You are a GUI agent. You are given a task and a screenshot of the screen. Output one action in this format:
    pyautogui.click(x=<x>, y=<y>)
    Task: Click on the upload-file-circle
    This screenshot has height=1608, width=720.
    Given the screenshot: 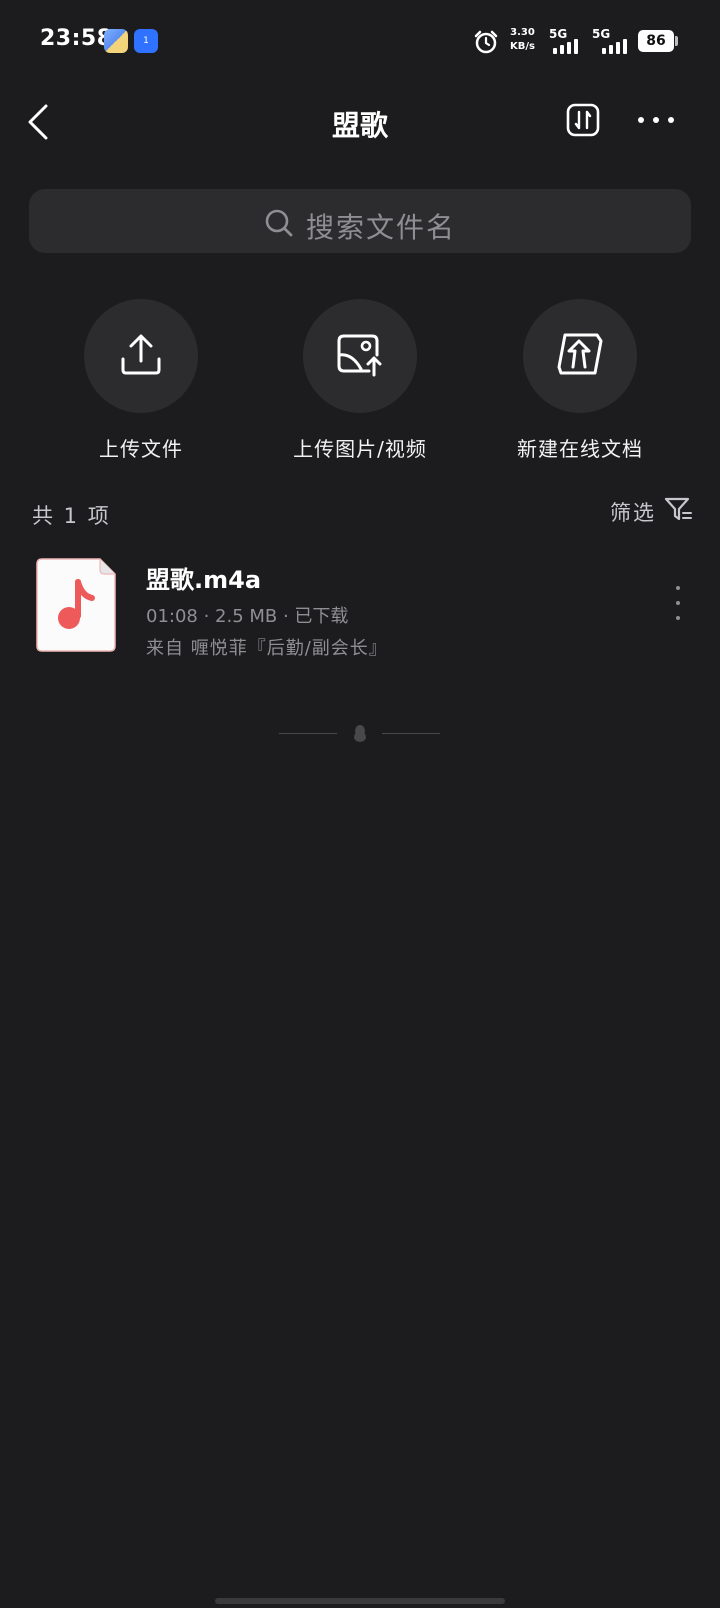 What is the action you would take?
    pyautogui.click(x=141, y=356)
    